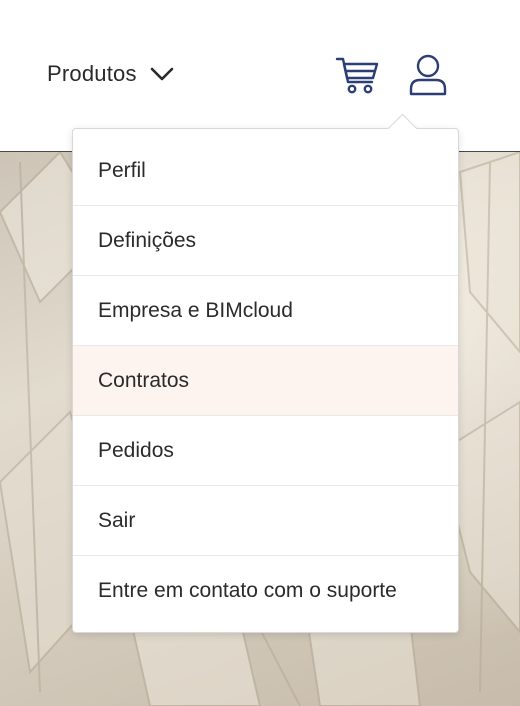 The width and height of the screenshot is (520, 706). I want to click on menu-item-perfil: Perfil, so click(265, 171).